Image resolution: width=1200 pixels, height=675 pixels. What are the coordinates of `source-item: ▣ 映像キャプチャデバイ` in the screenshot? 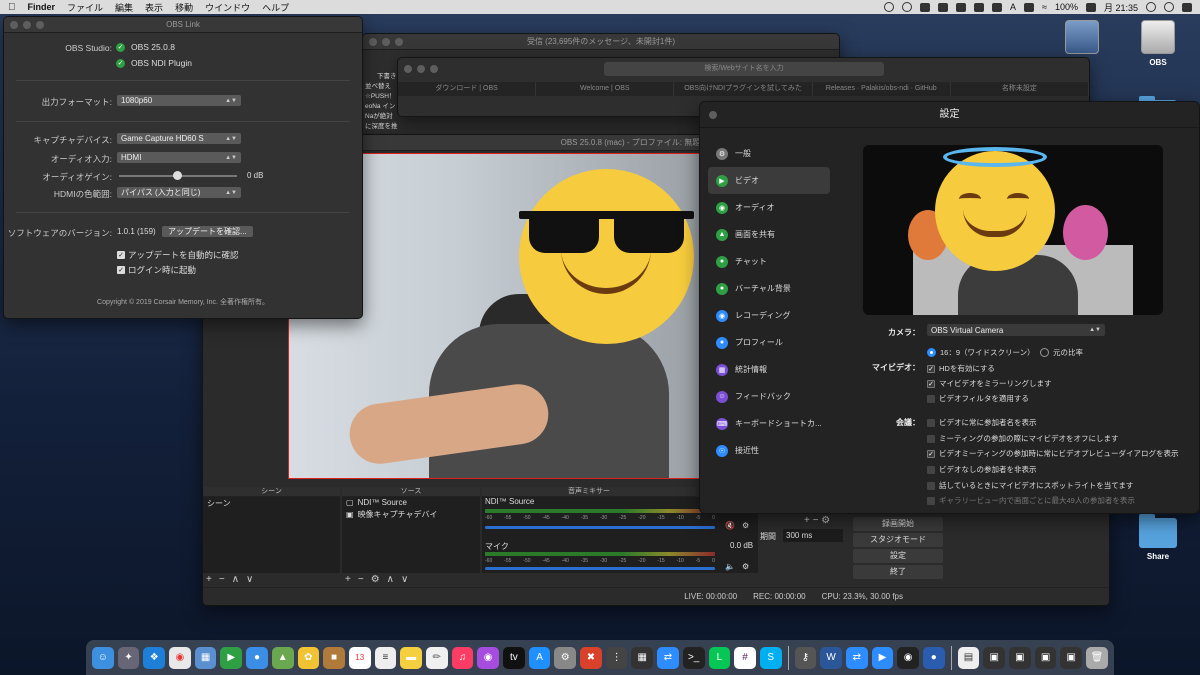 It's located at (411, 514).